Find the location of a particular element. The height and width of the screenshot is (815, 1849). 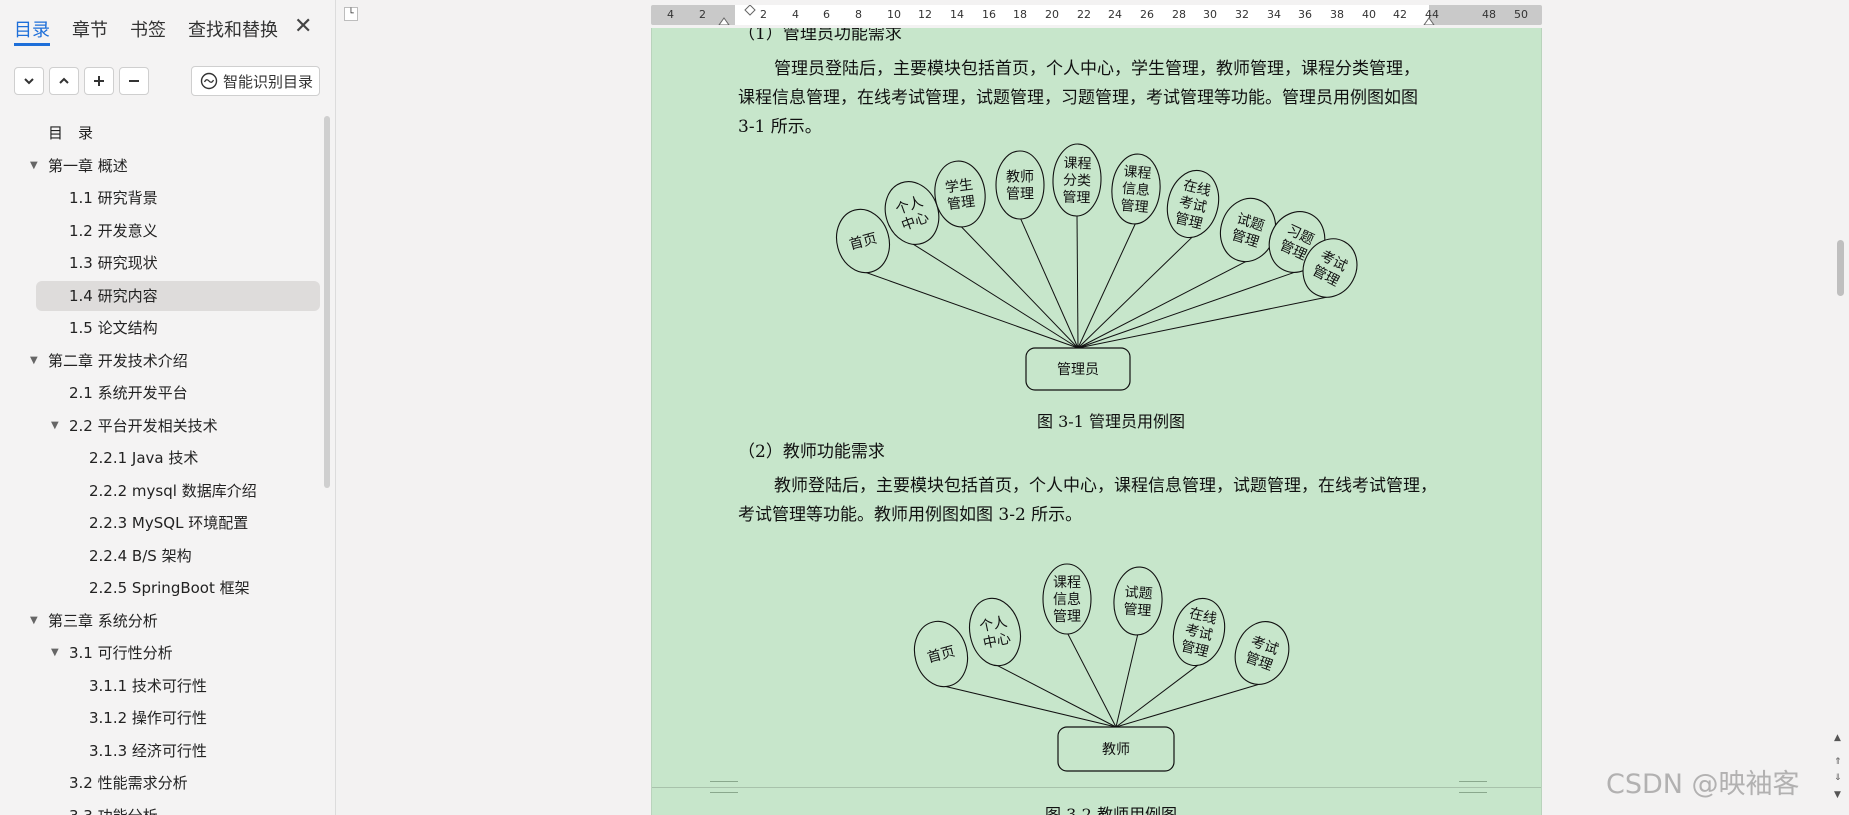

minus-icon is located at coordinates (134, 81).